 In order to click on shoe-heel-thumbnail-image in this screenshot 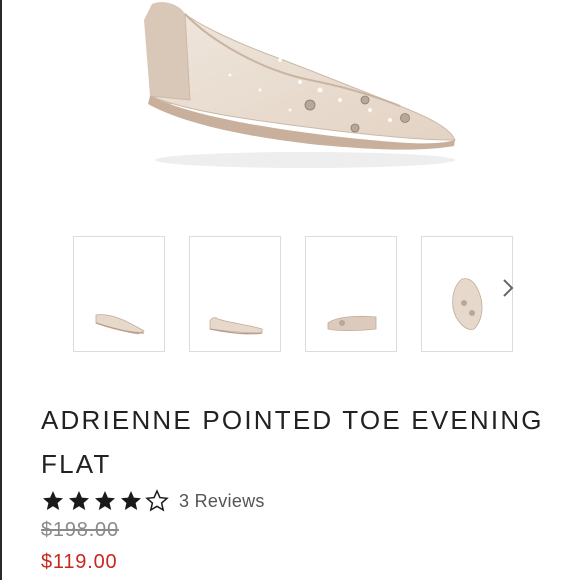, I will do `click(352, 323)`.